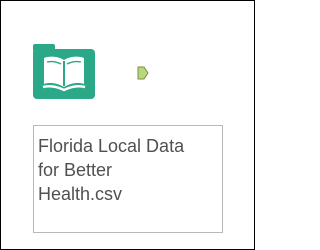 This screenshot has width=320, height=250. What do you see at coordinates (75, 170) in the screenshot?
I see `label-line-2: for Better` at bounding box center [75, 170].